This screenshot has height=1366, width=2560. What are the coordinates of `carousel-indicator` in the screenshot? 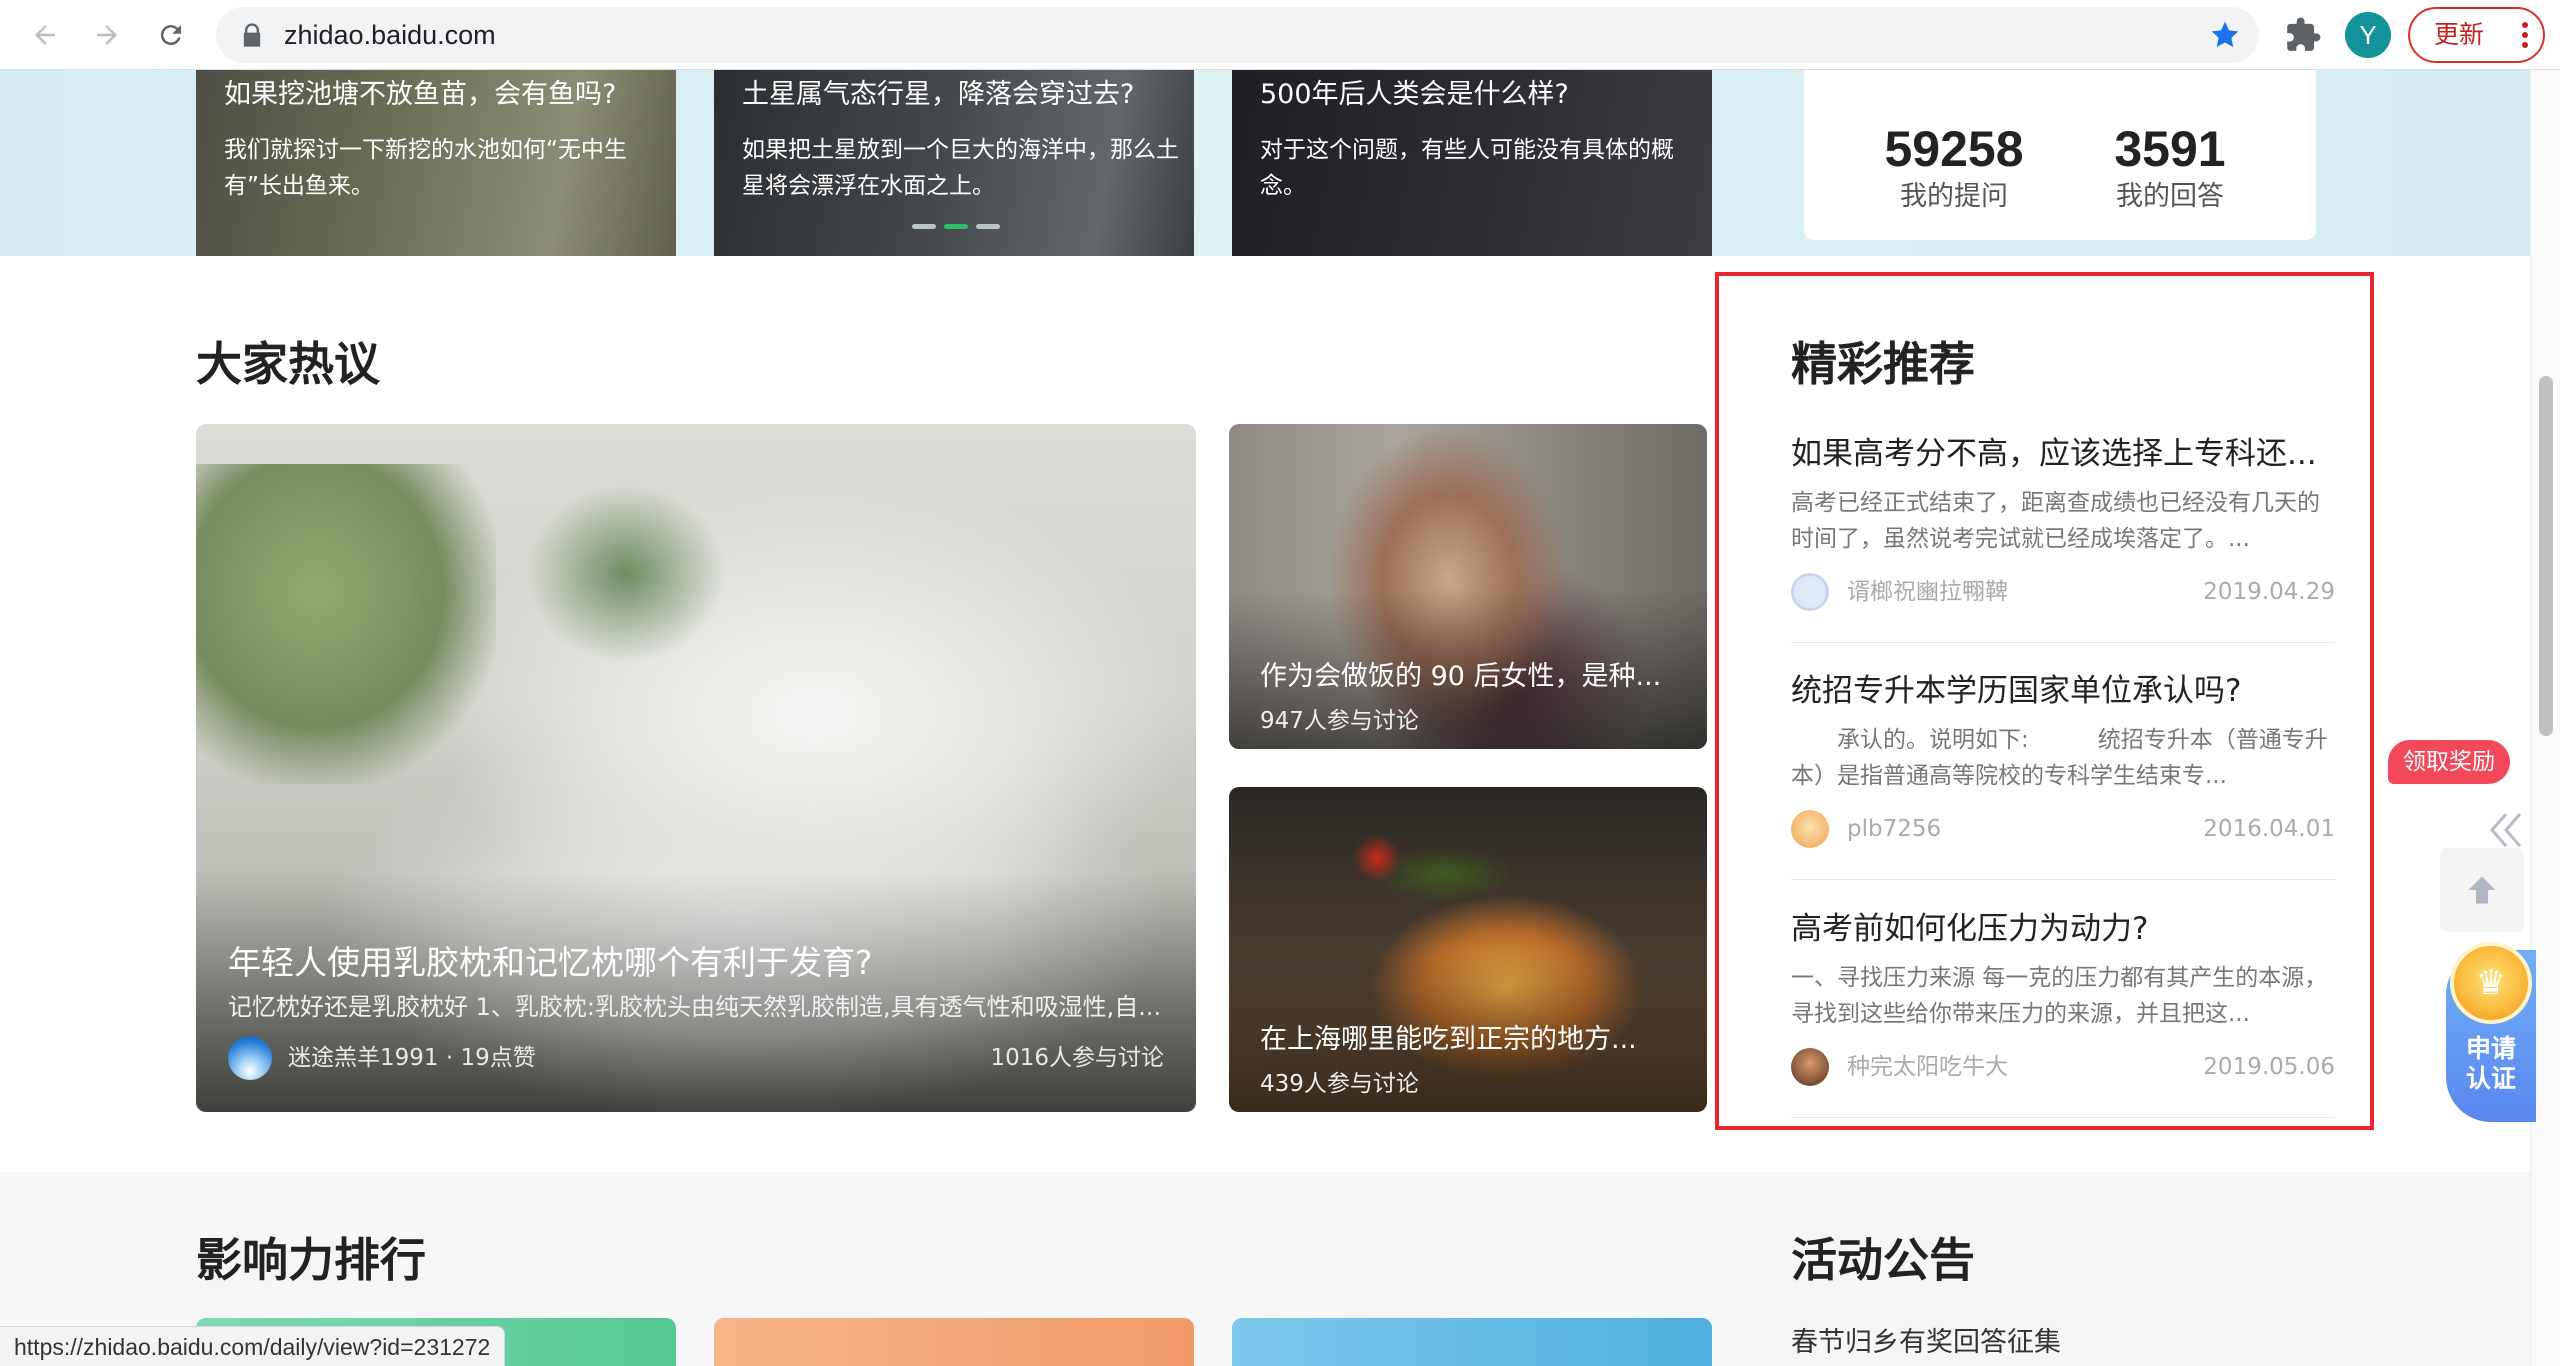 It's located at (956, 226).